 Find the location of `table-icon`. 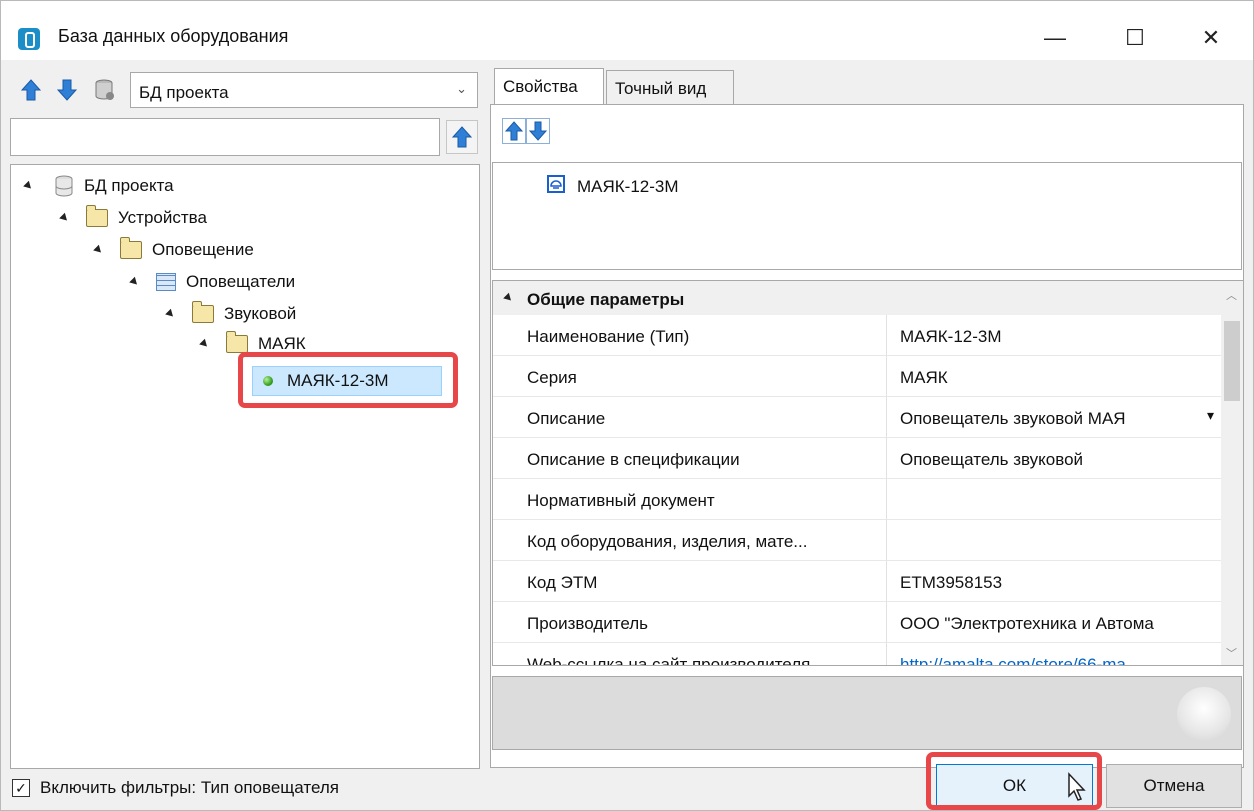

table-icon is located at coordinates (166, 282).